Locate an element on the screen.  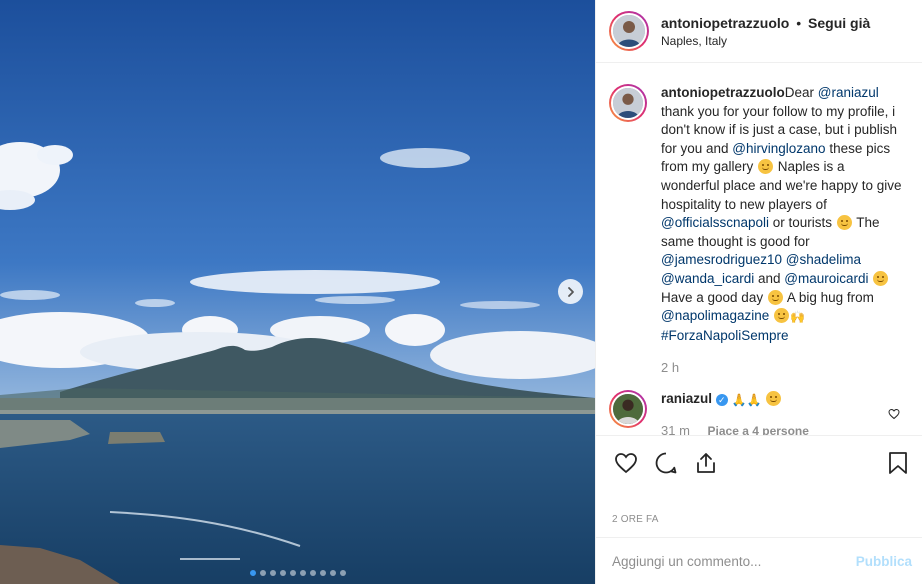
caption-text-part: Dear is located at coordinates (801, 92).